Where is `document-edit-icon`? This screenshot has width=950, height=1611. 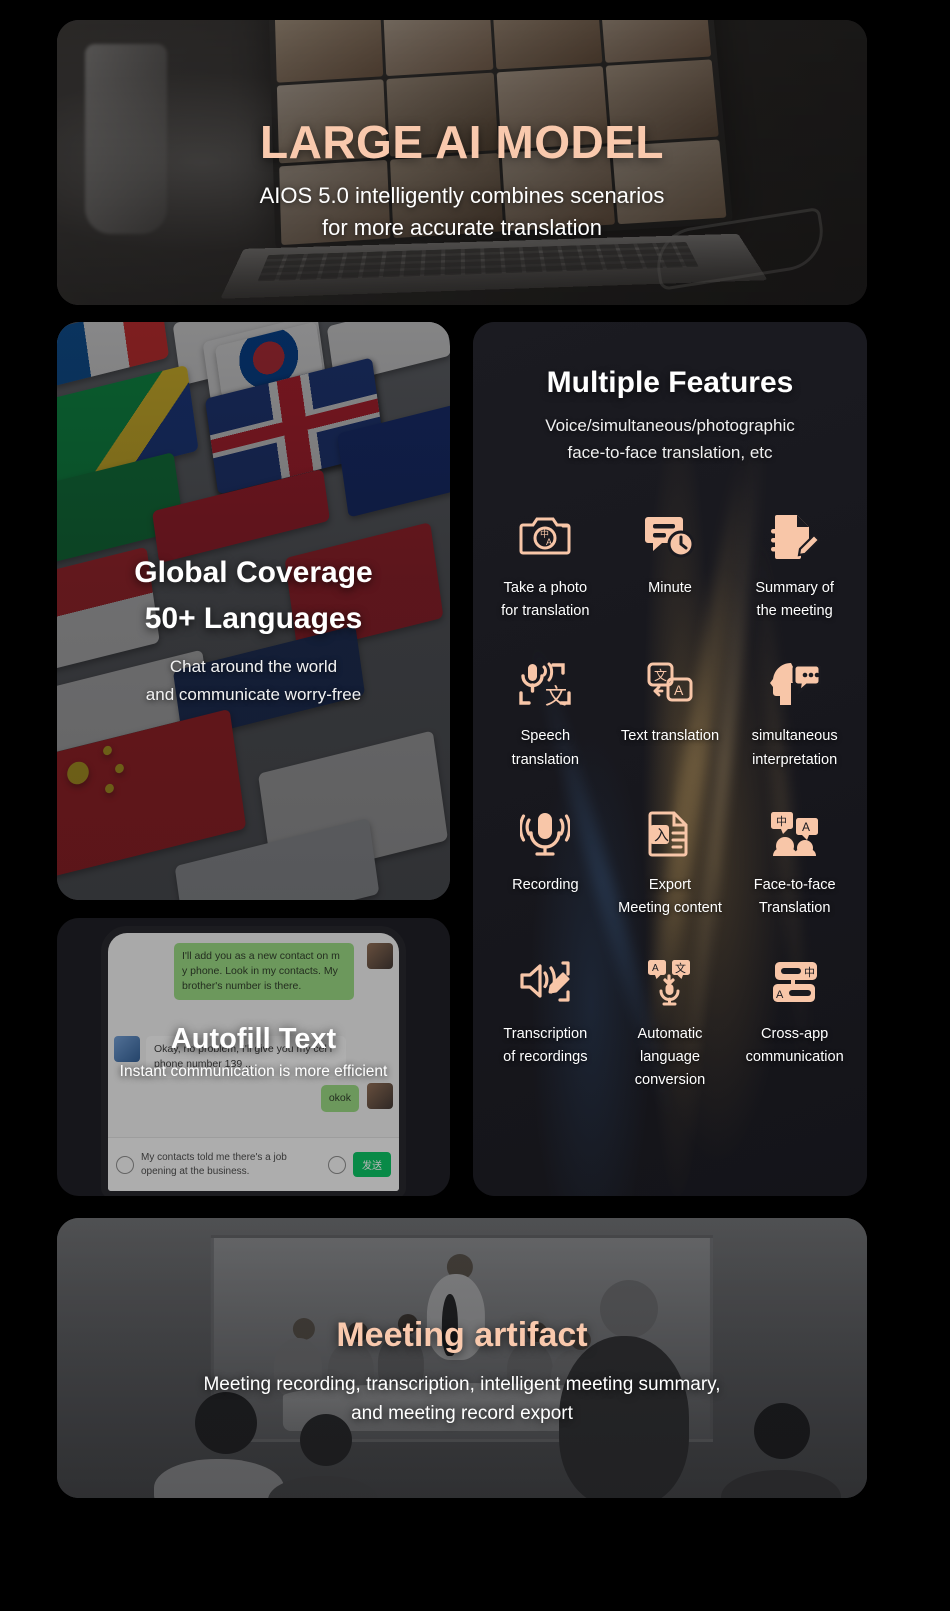 document-edit-icon is located at coordinates (795, 536).